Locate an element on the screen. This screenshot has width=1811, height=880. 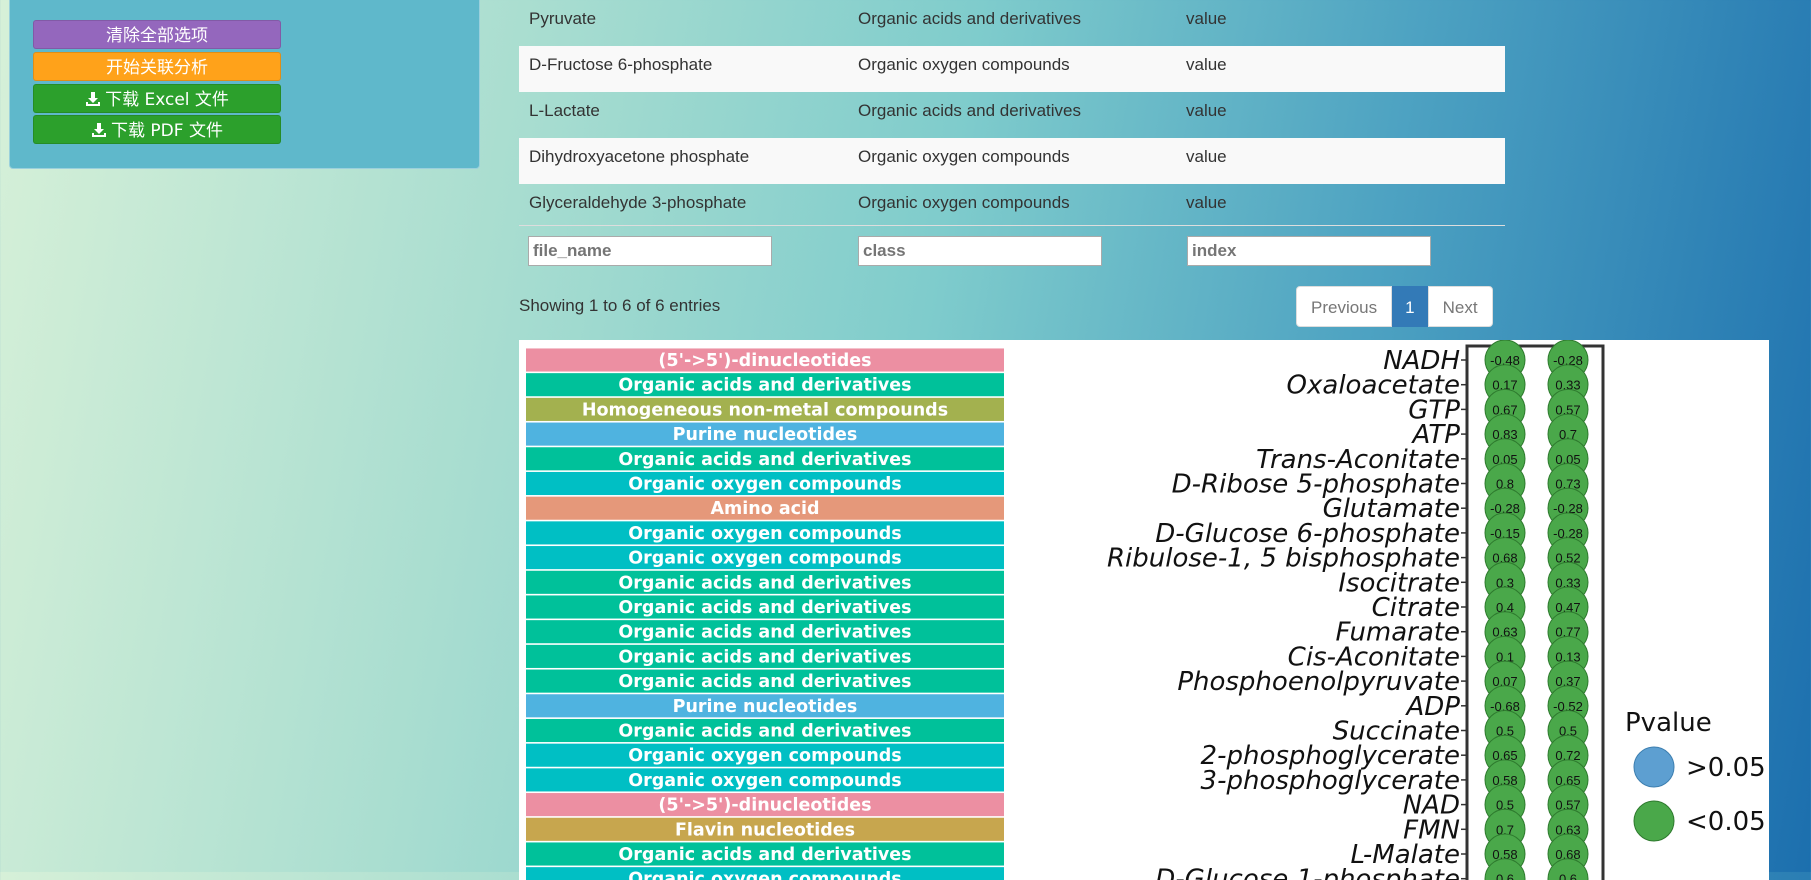
legend-dot-lt is located at coordinates (1654, 821).